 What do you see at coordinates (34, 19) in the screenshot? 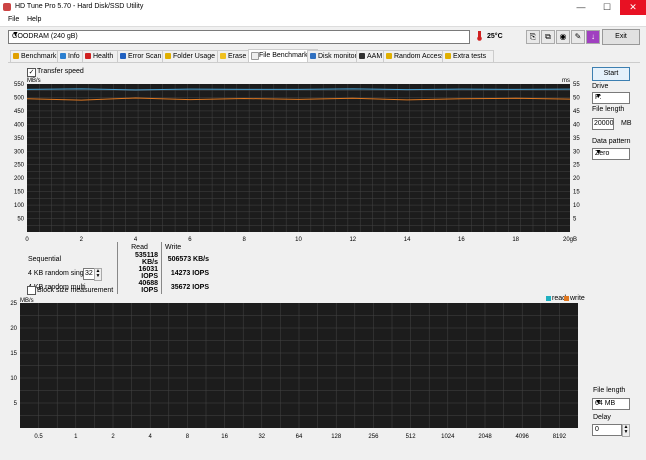
I see `menu-help: Help` at bounding box center [34, 19].